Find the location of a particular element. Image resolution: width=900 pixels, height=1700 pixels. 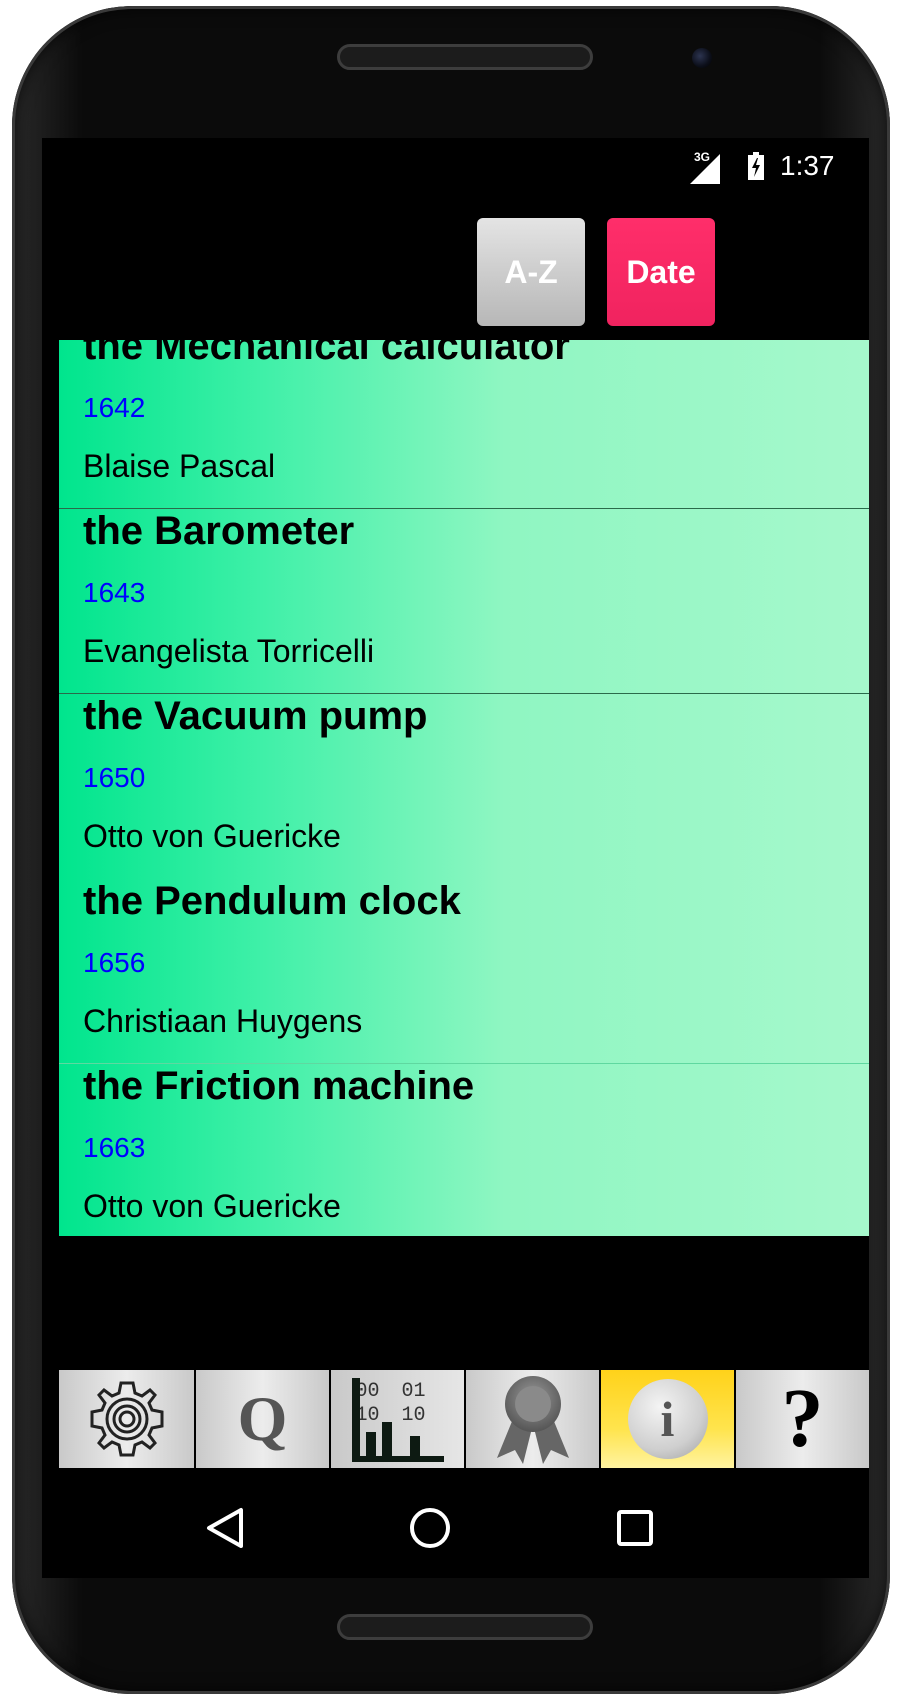

invention-year: 1656 is located at coordinates (114, 962).